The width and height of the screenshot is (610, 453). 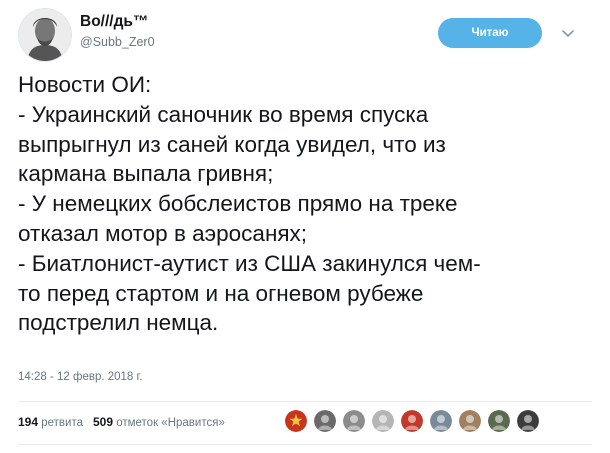 I want to click on tweet-text-line: то перед стартом и на огневом рубеже, so click(x=221, y=293).